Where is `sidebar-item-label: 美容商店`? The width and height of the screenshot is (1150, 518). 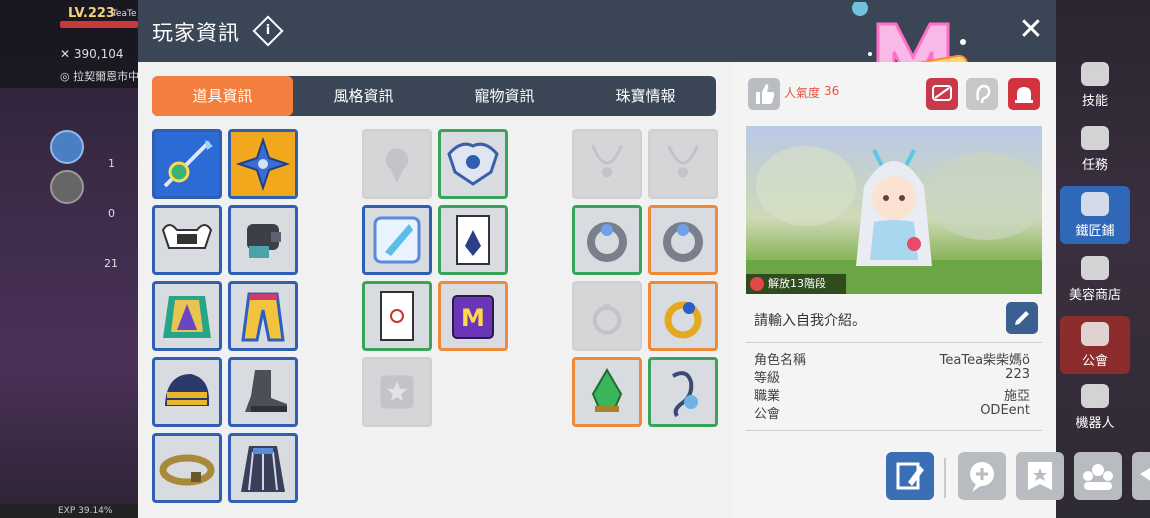
sidebar-item-label: 美容商店 is located at coordinates (1094, 295).